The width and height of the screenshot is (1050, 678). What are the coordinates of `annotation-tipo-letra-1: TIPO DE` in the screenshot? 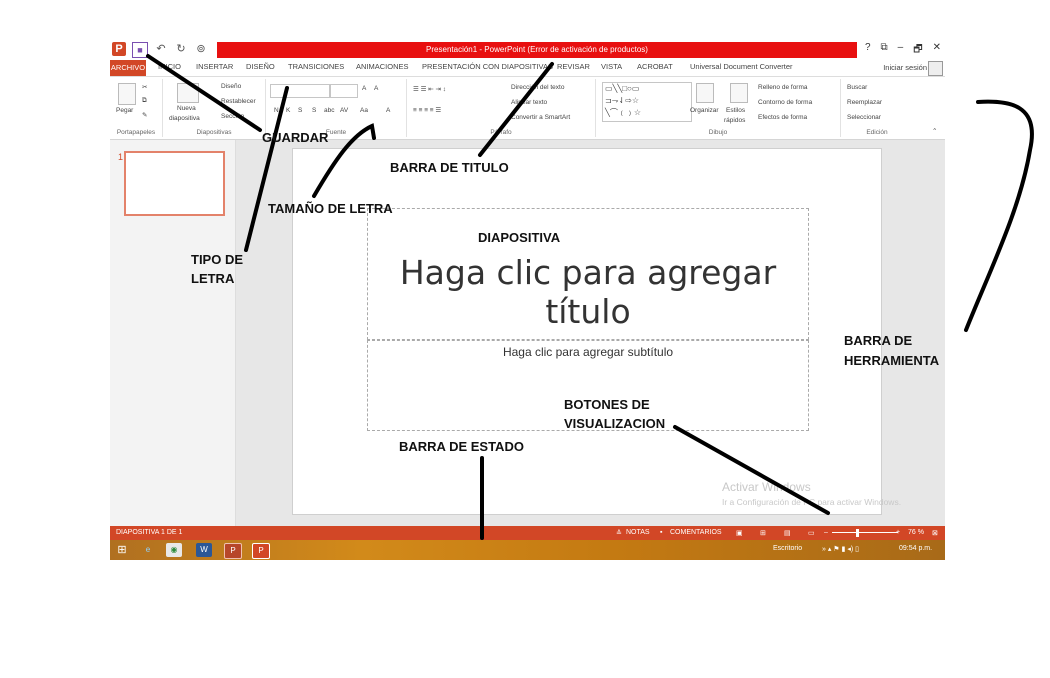 It's located at (217, 259).